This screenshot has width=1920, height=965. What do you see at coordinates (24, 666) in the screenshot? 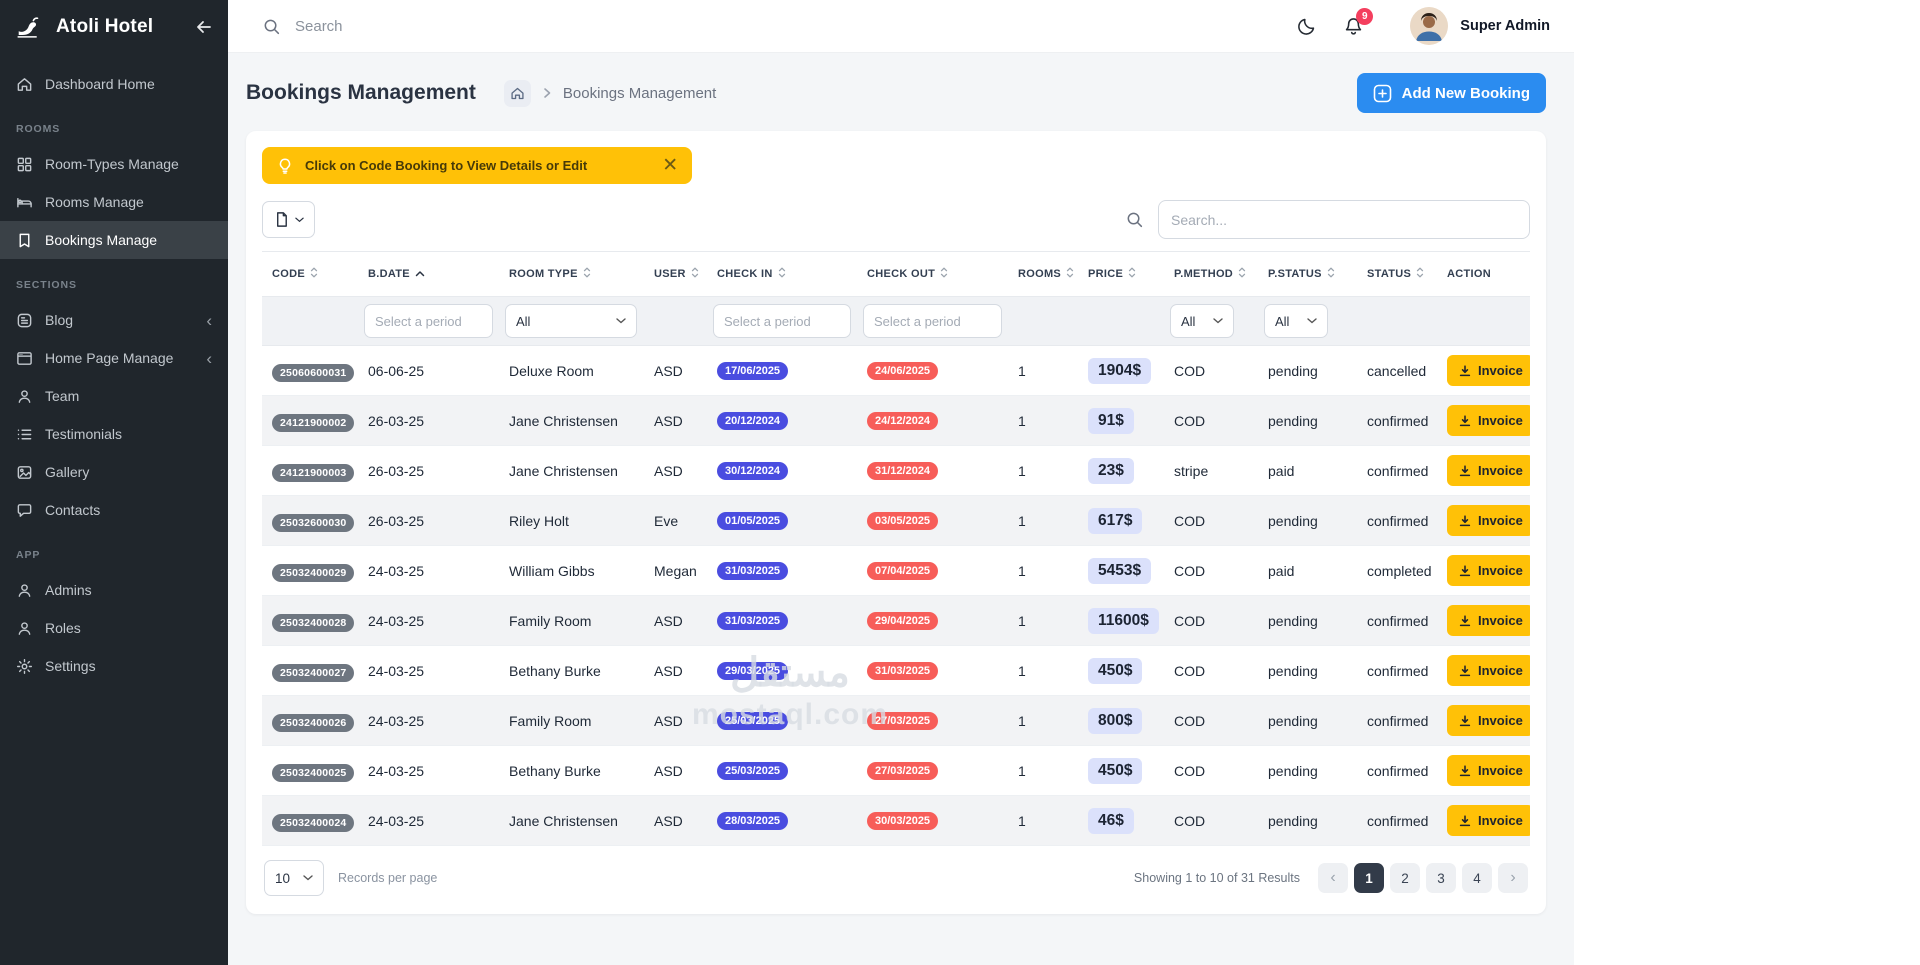
I see `gear-icon` at bounding box center [24, 666].